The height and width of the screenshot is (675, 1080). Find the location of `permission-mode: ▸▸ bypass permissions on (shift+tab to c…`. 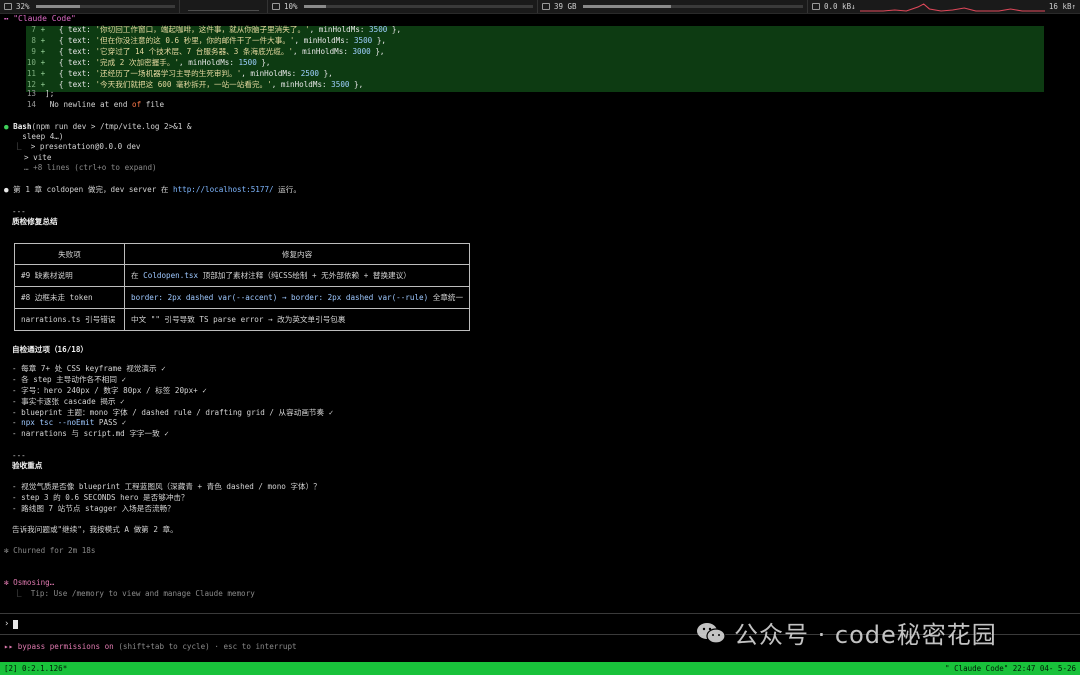

permission-mode: ▸▸ bypass permissions on (shift+tab to c… is located at coordinates (150, 647).